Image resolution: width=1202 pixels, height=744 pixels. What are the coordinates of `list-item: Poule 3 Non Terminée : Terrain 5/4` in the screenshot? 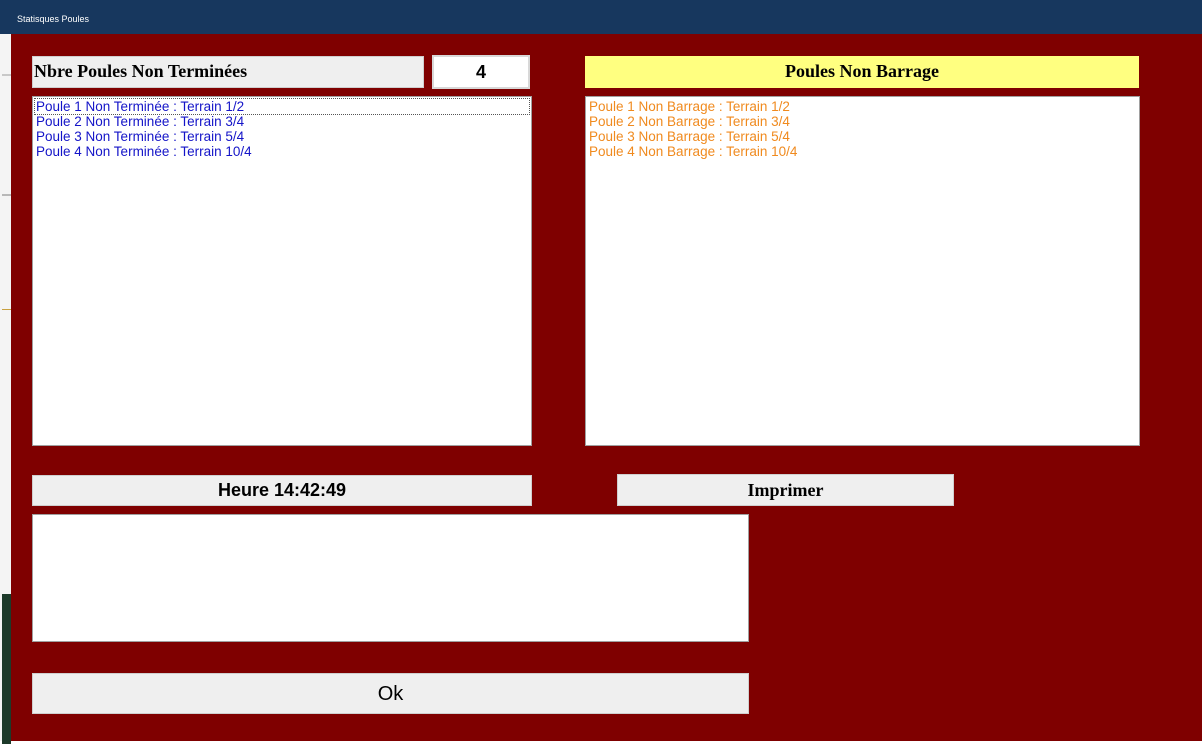 It's located at (282, 136).